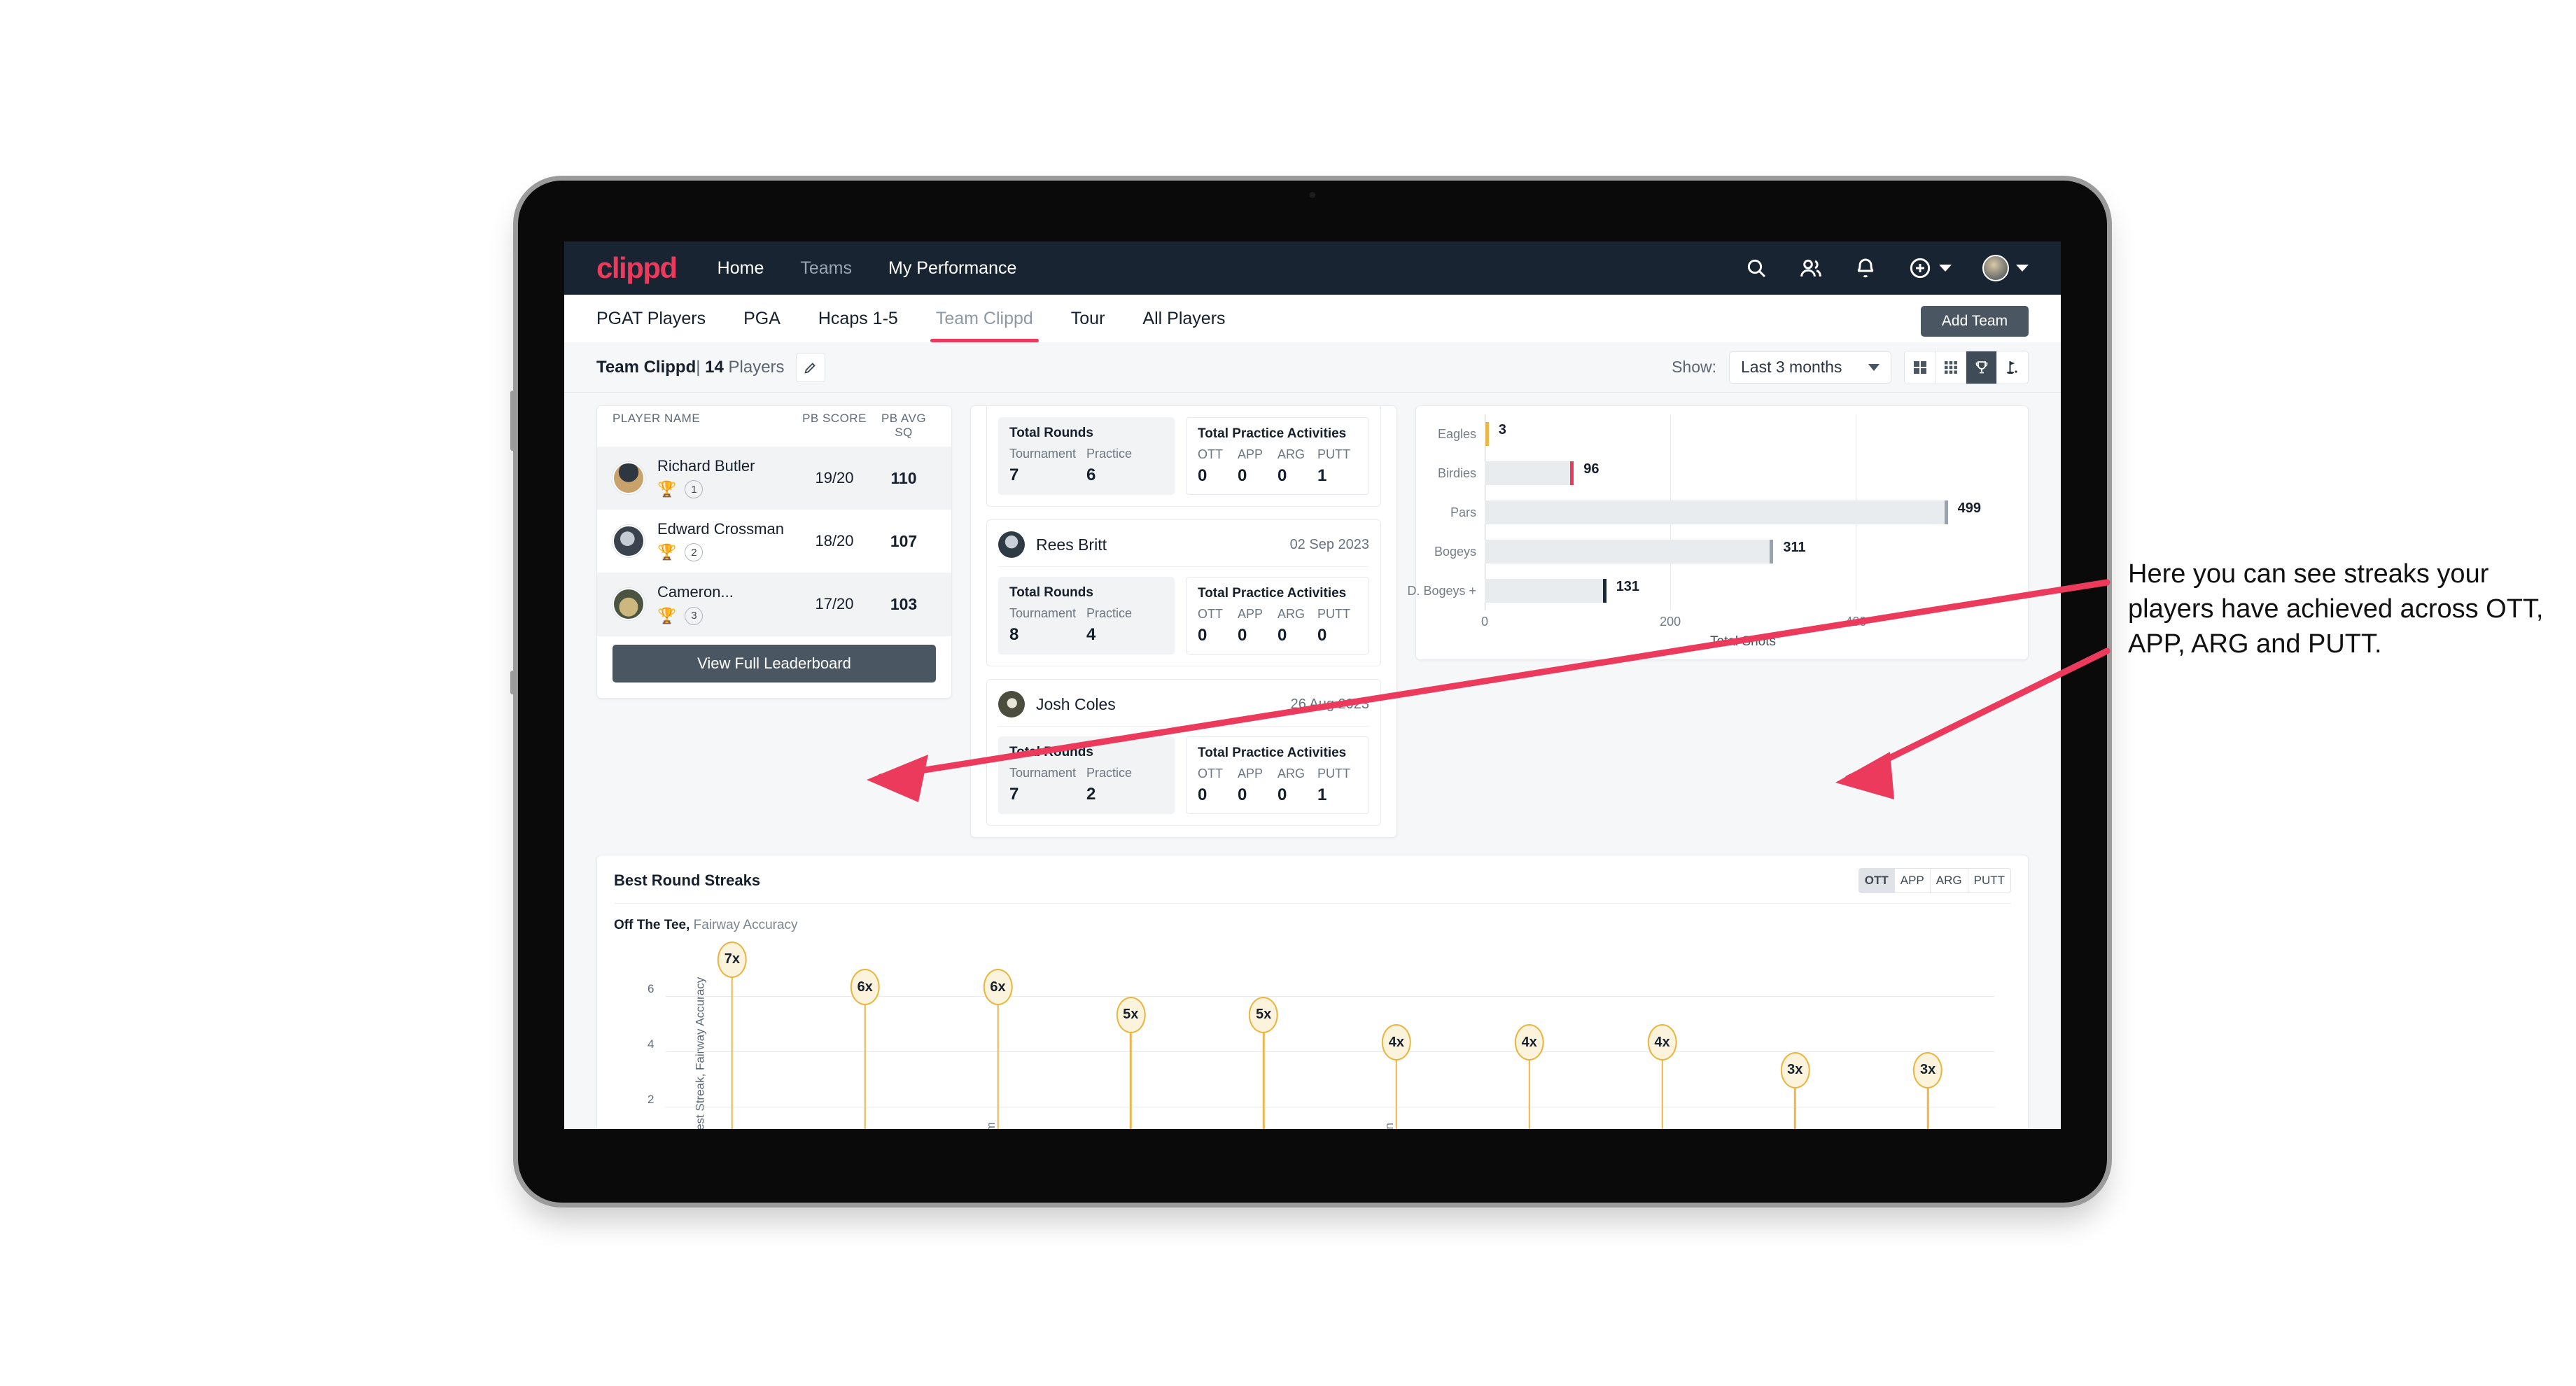 The width and height of the screenshot is (2576, 1386). I want to click on segment-ott: OTT, so click(1876, 880).